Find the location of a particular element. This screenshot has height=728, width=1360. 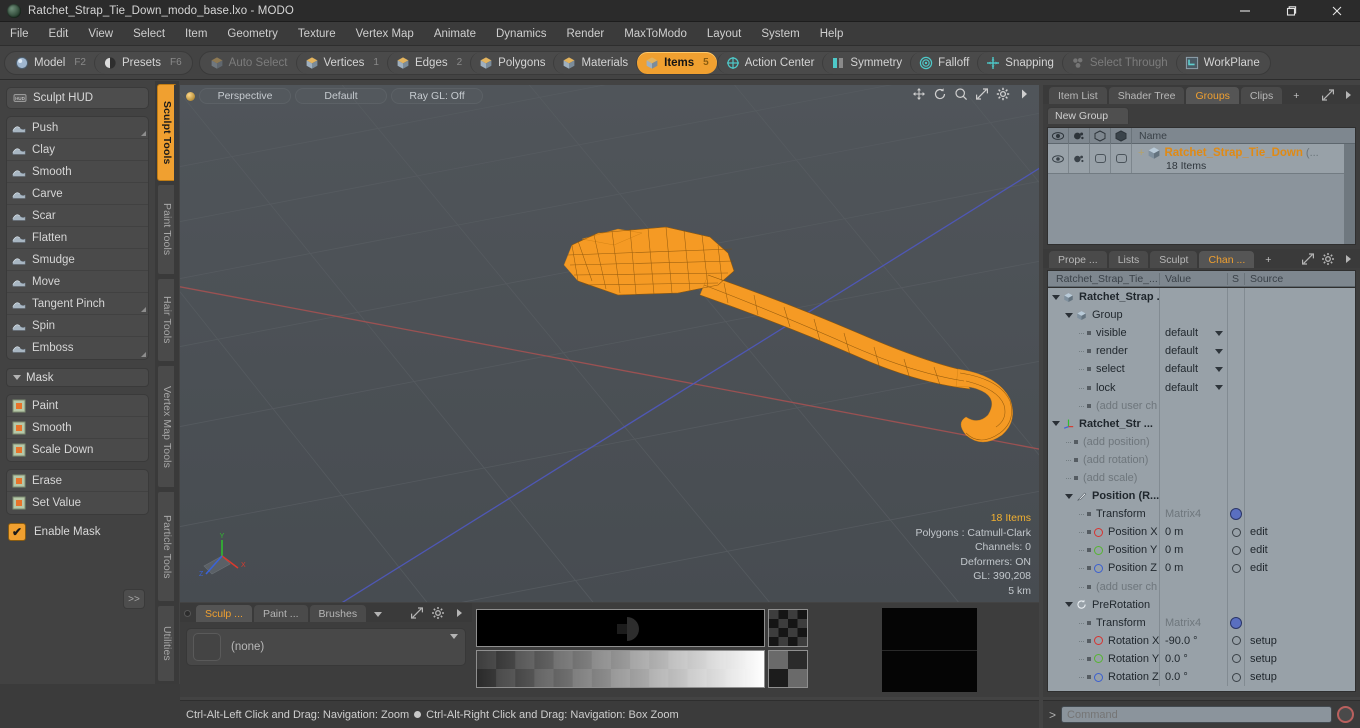

color-checker-swatch is located at coordinates (788, 669).